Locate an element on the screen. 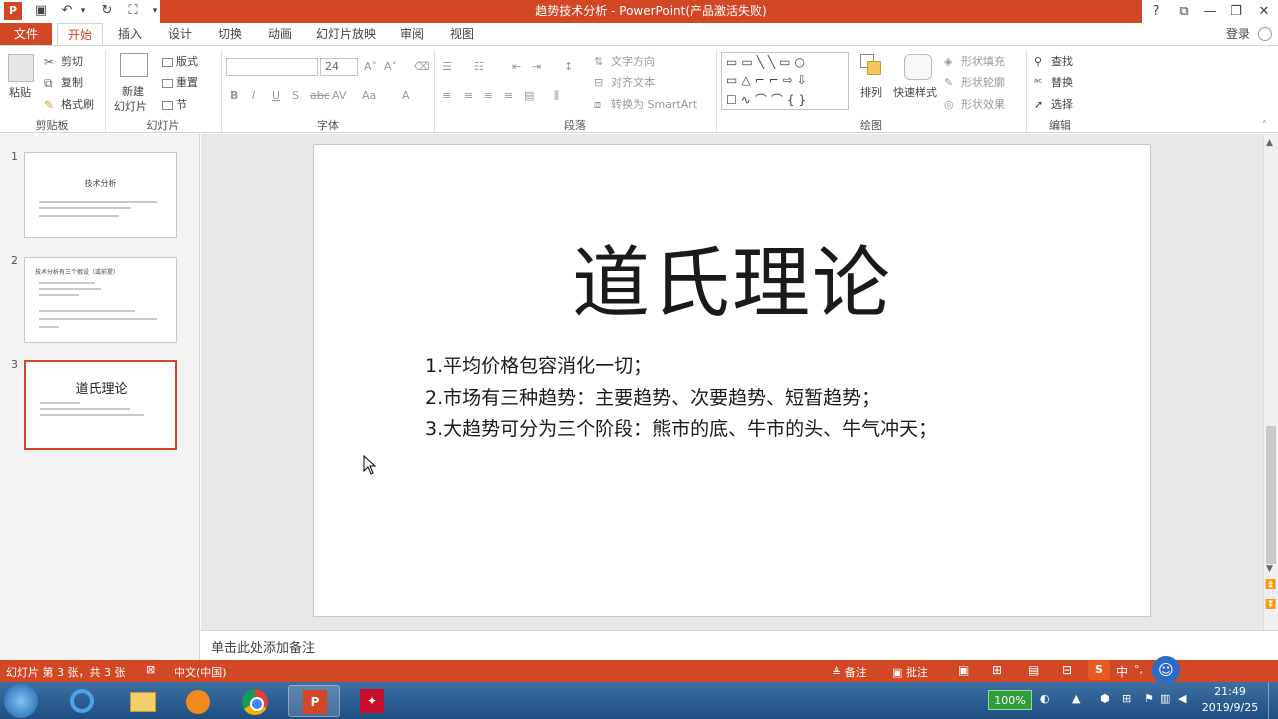 This screenshot has width=1278, height=719. notes-toggle-button: ≜ 备注 is located at coordinates (849, 672).